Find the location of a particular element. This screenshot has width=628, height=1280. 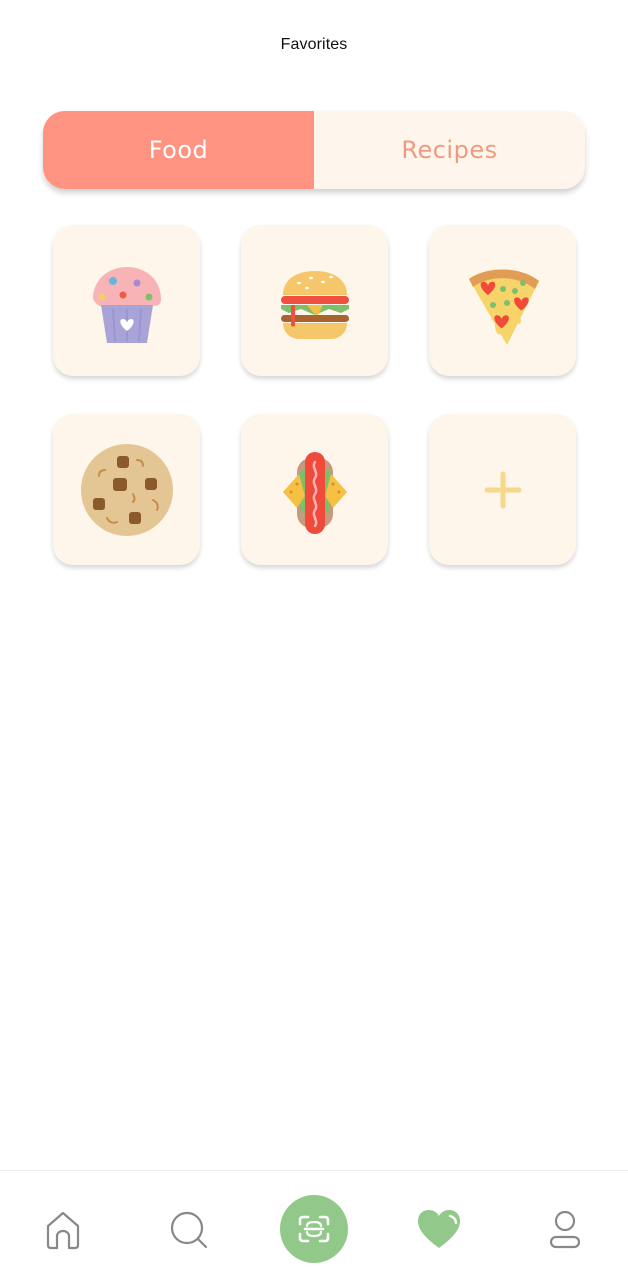

page-title: Favorites is located at coordinates (314, 44).